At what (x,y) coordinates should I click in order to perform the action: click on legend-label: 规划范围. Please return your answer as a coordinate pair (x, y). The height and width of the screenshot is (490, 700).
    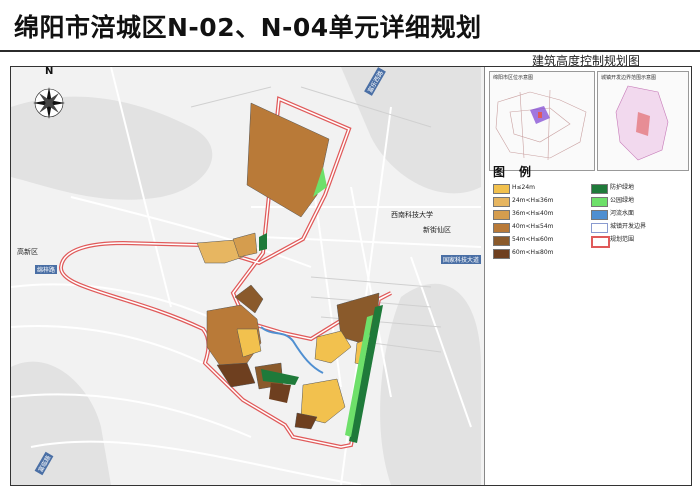
    Looking at the image, I should click on (622, 239).